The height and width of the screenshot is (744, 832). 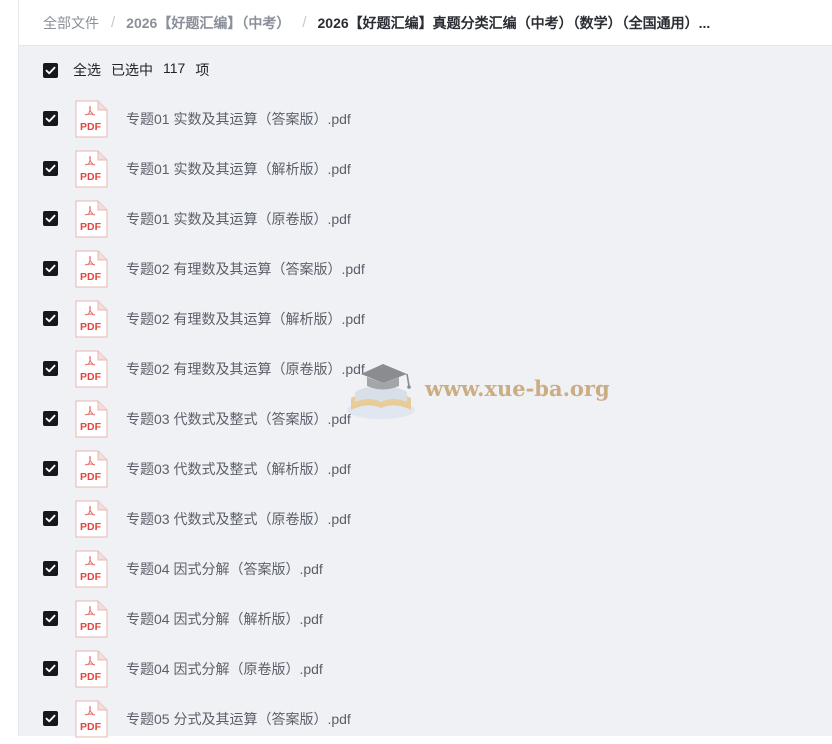 I want to click on file-name: 专题04 因式分解（解析版）.pdf, so click(x=224, y=619).